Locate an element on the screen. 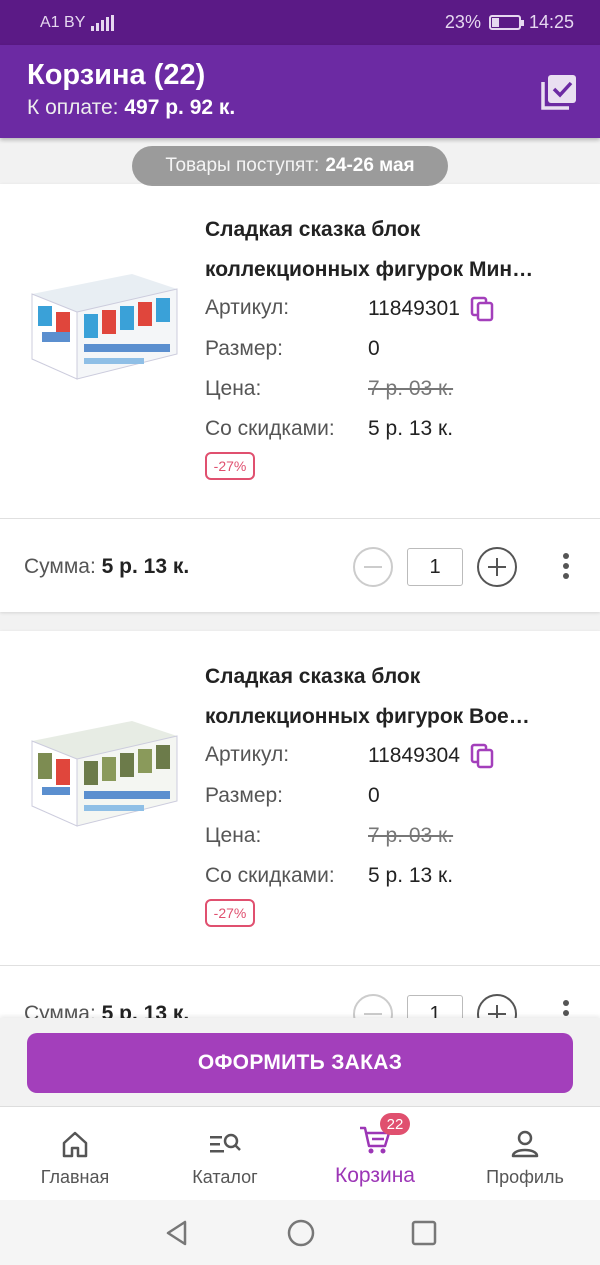 The width and height of the screenshot is (600, 1265). back-icon is located at coordinates (177, 1233).